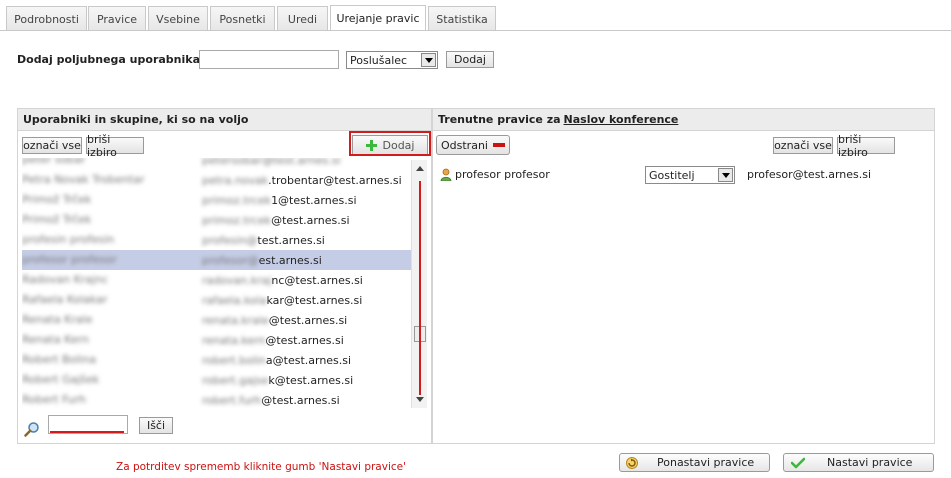 The image size is (951, 478). What do you see at coordinates (379, 60) in the screenshot?
I see `role-select-value: Poslušalec` at bounding box center [379, 60].